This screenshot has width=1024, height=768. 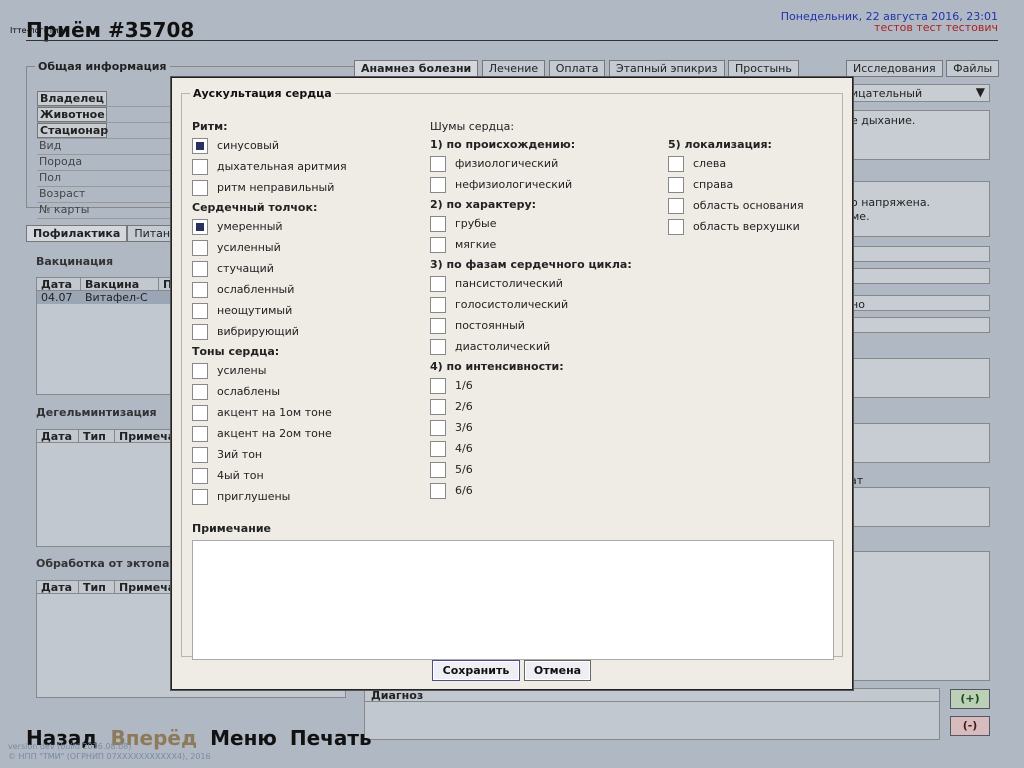 I want to click on right-select: ицательный ▼, so click(x=920, y=93).